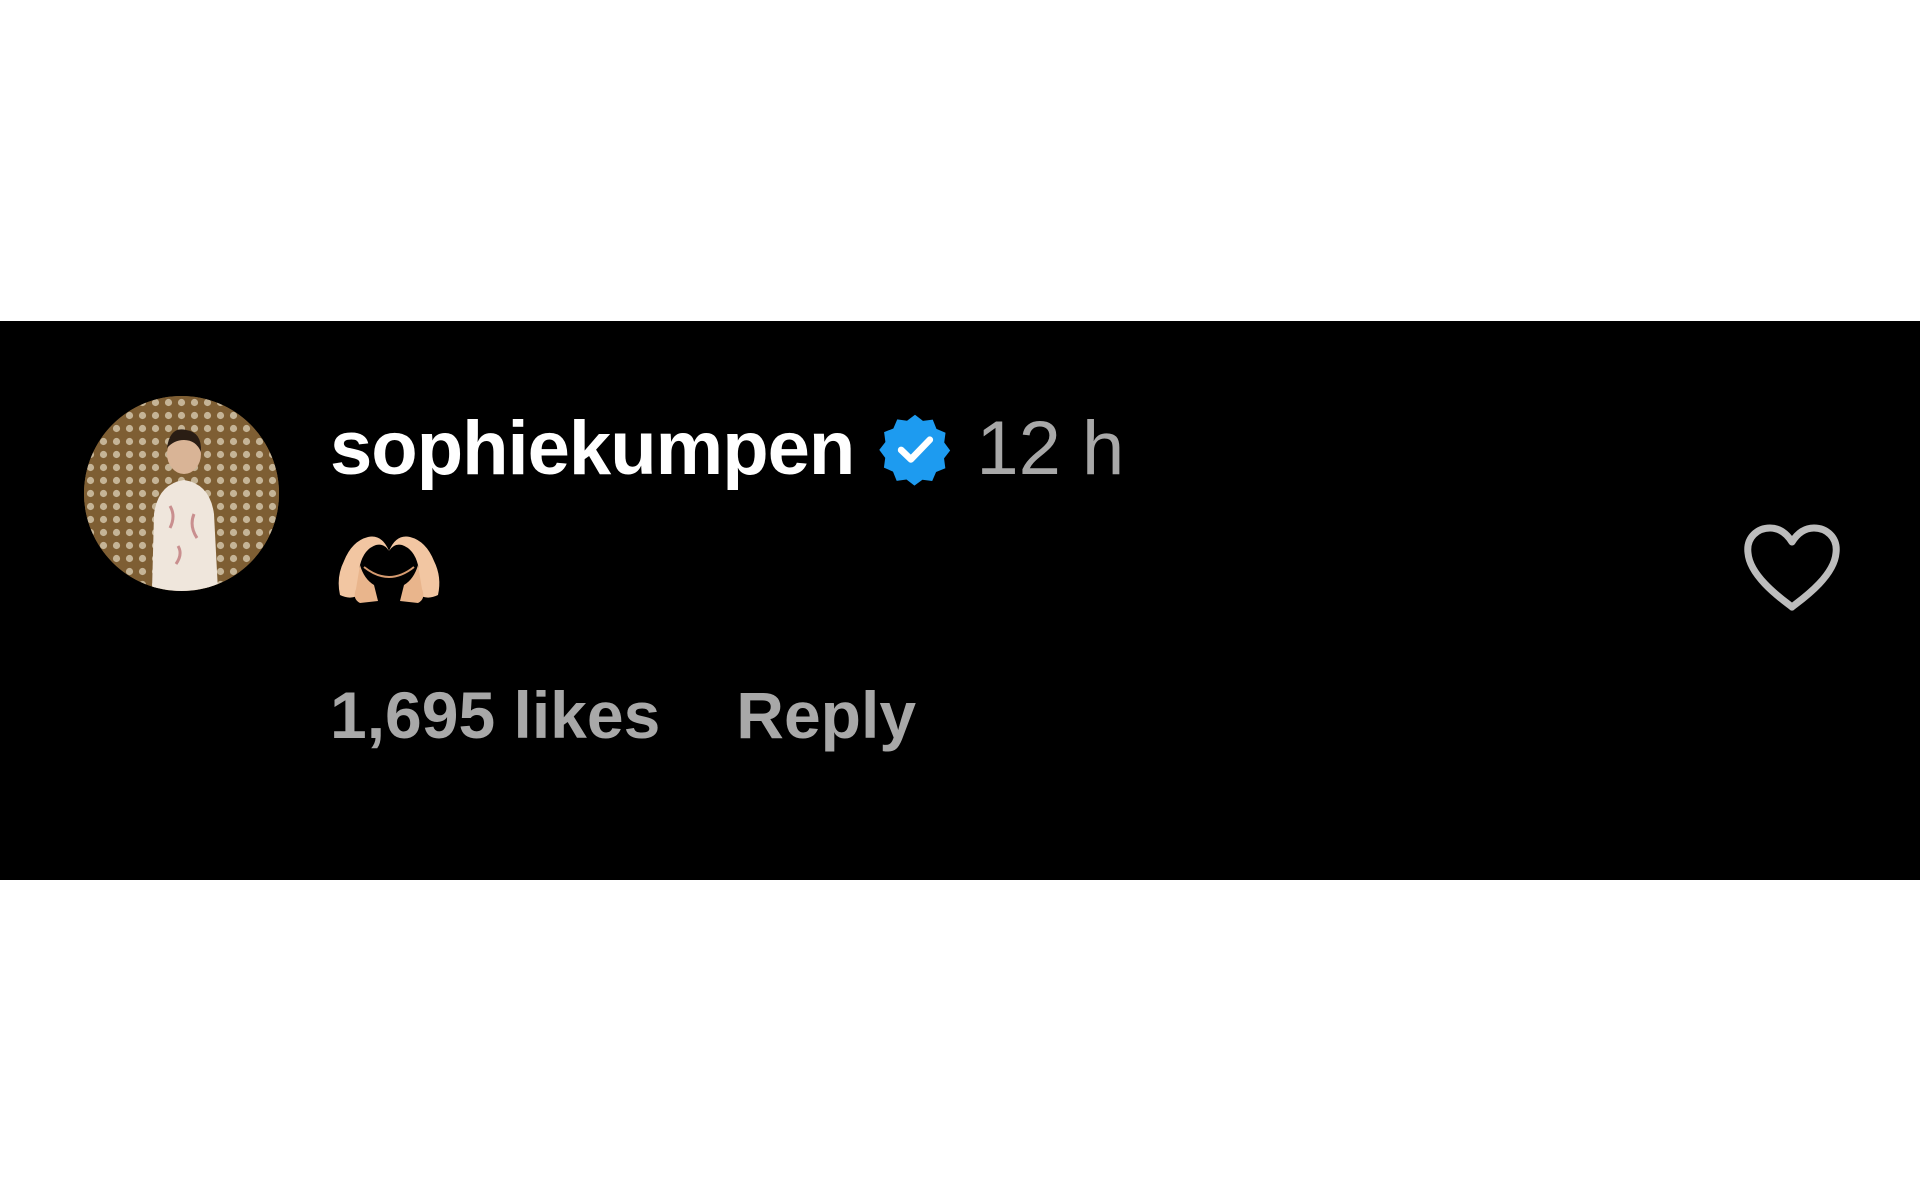 The height and width of the screenshot is (1200, 1920). Describe the element at coordinates (915, 449) in the screenshot. I see `verified-badge-icon` at that location.